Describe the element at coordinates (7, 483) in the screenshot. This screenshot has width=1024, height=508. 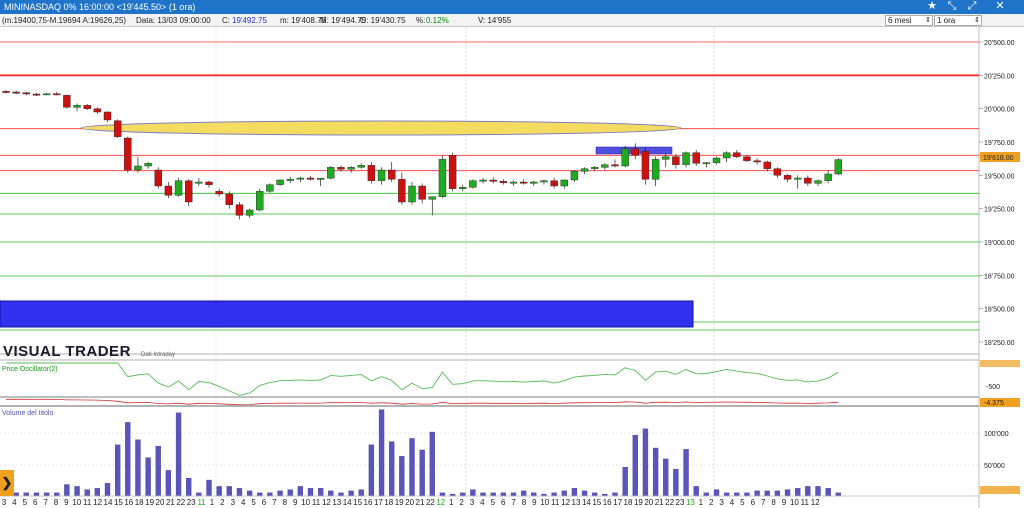
I see `scroll-left-button: ❯` at that location.